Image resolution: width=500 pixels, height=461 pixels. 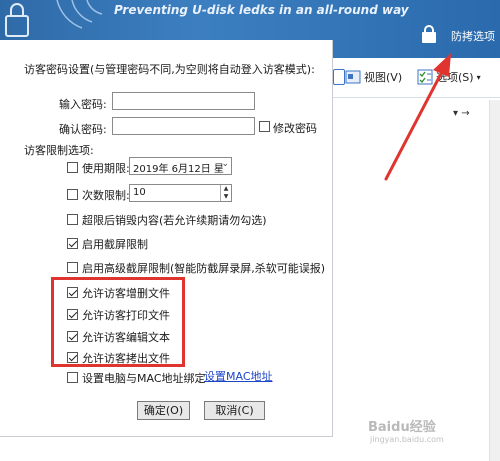 I want to click on toolbar-view-label: 视图(V), so click(x=383, y=77).